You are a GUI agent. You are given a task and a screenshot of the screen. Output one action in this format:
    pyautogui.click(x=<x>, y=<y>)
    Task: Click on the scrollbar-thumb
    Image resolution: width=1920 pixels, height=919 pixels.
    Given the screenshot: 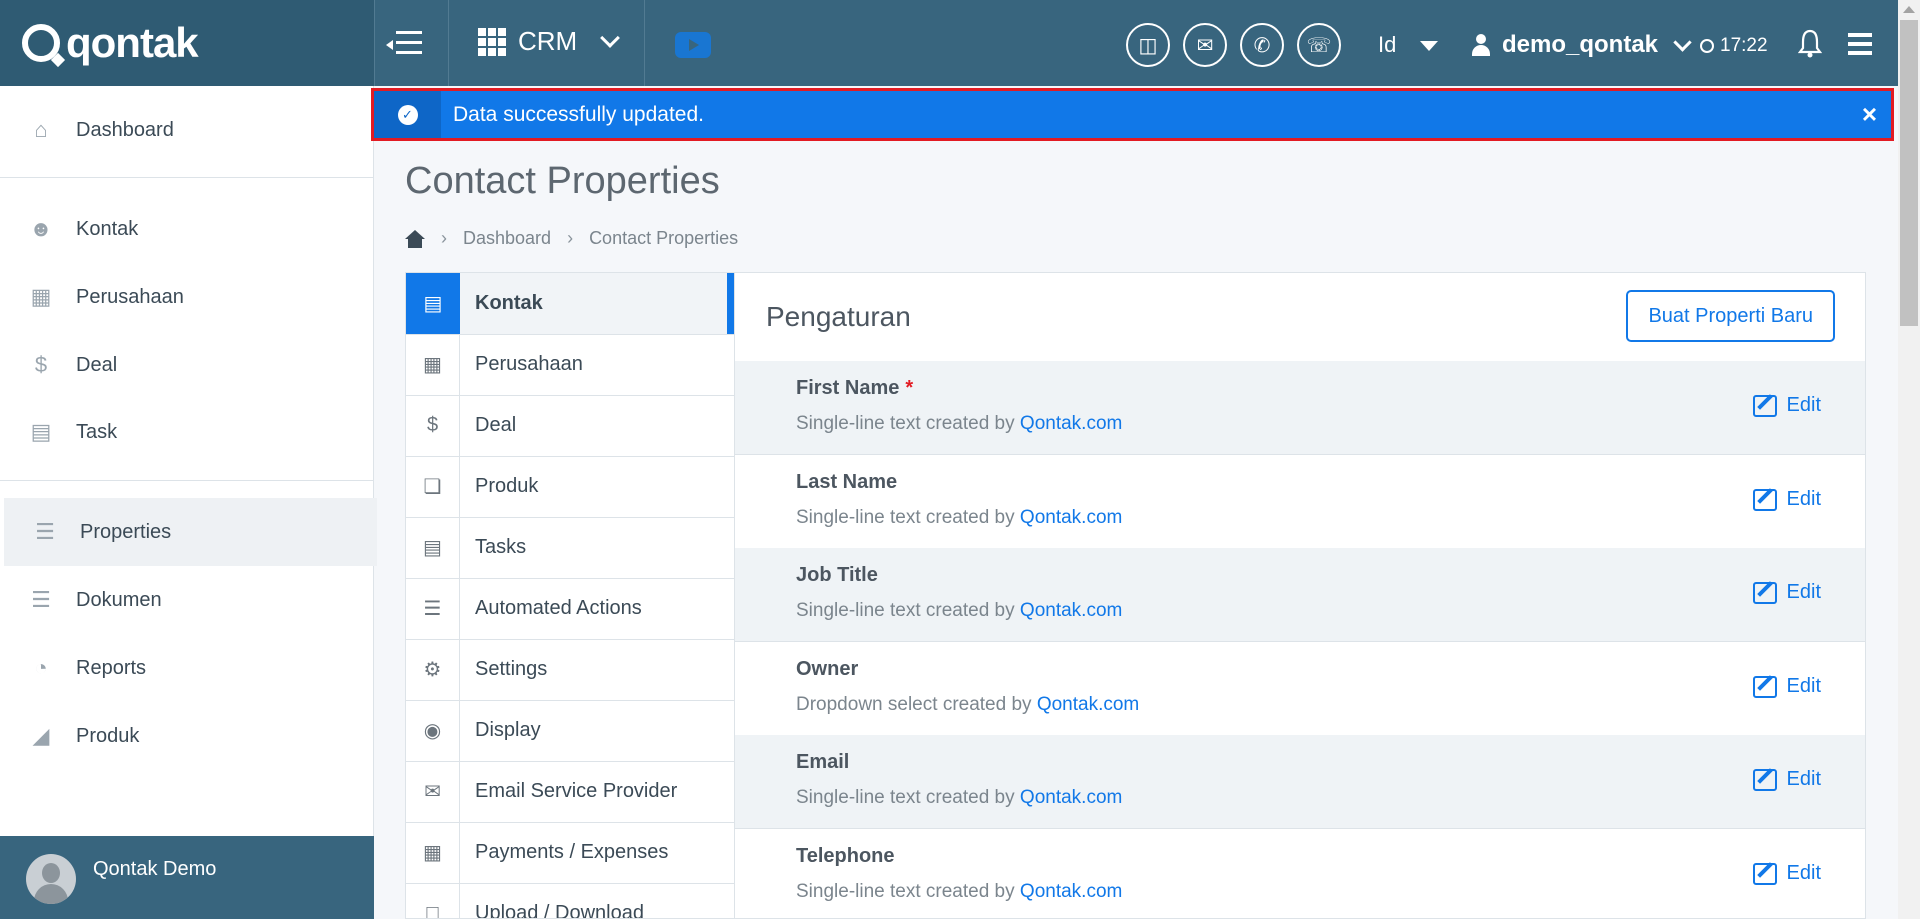 What is the action you would take?
    pyautogui.click(x=1909, y=173)
    